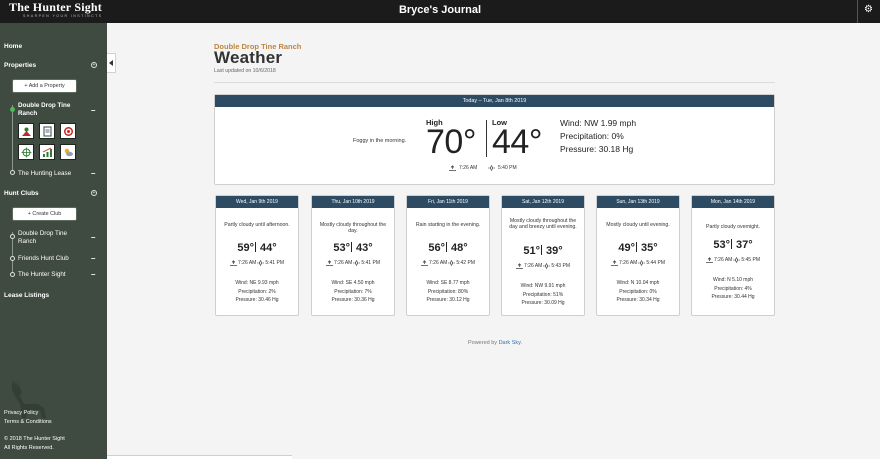 Image resolution: width=880 pixels, height=459 pixels. What do you see at coordinates (26, 131) in the screenshot?
I see `map-icon` at bounding box center [26, 131].